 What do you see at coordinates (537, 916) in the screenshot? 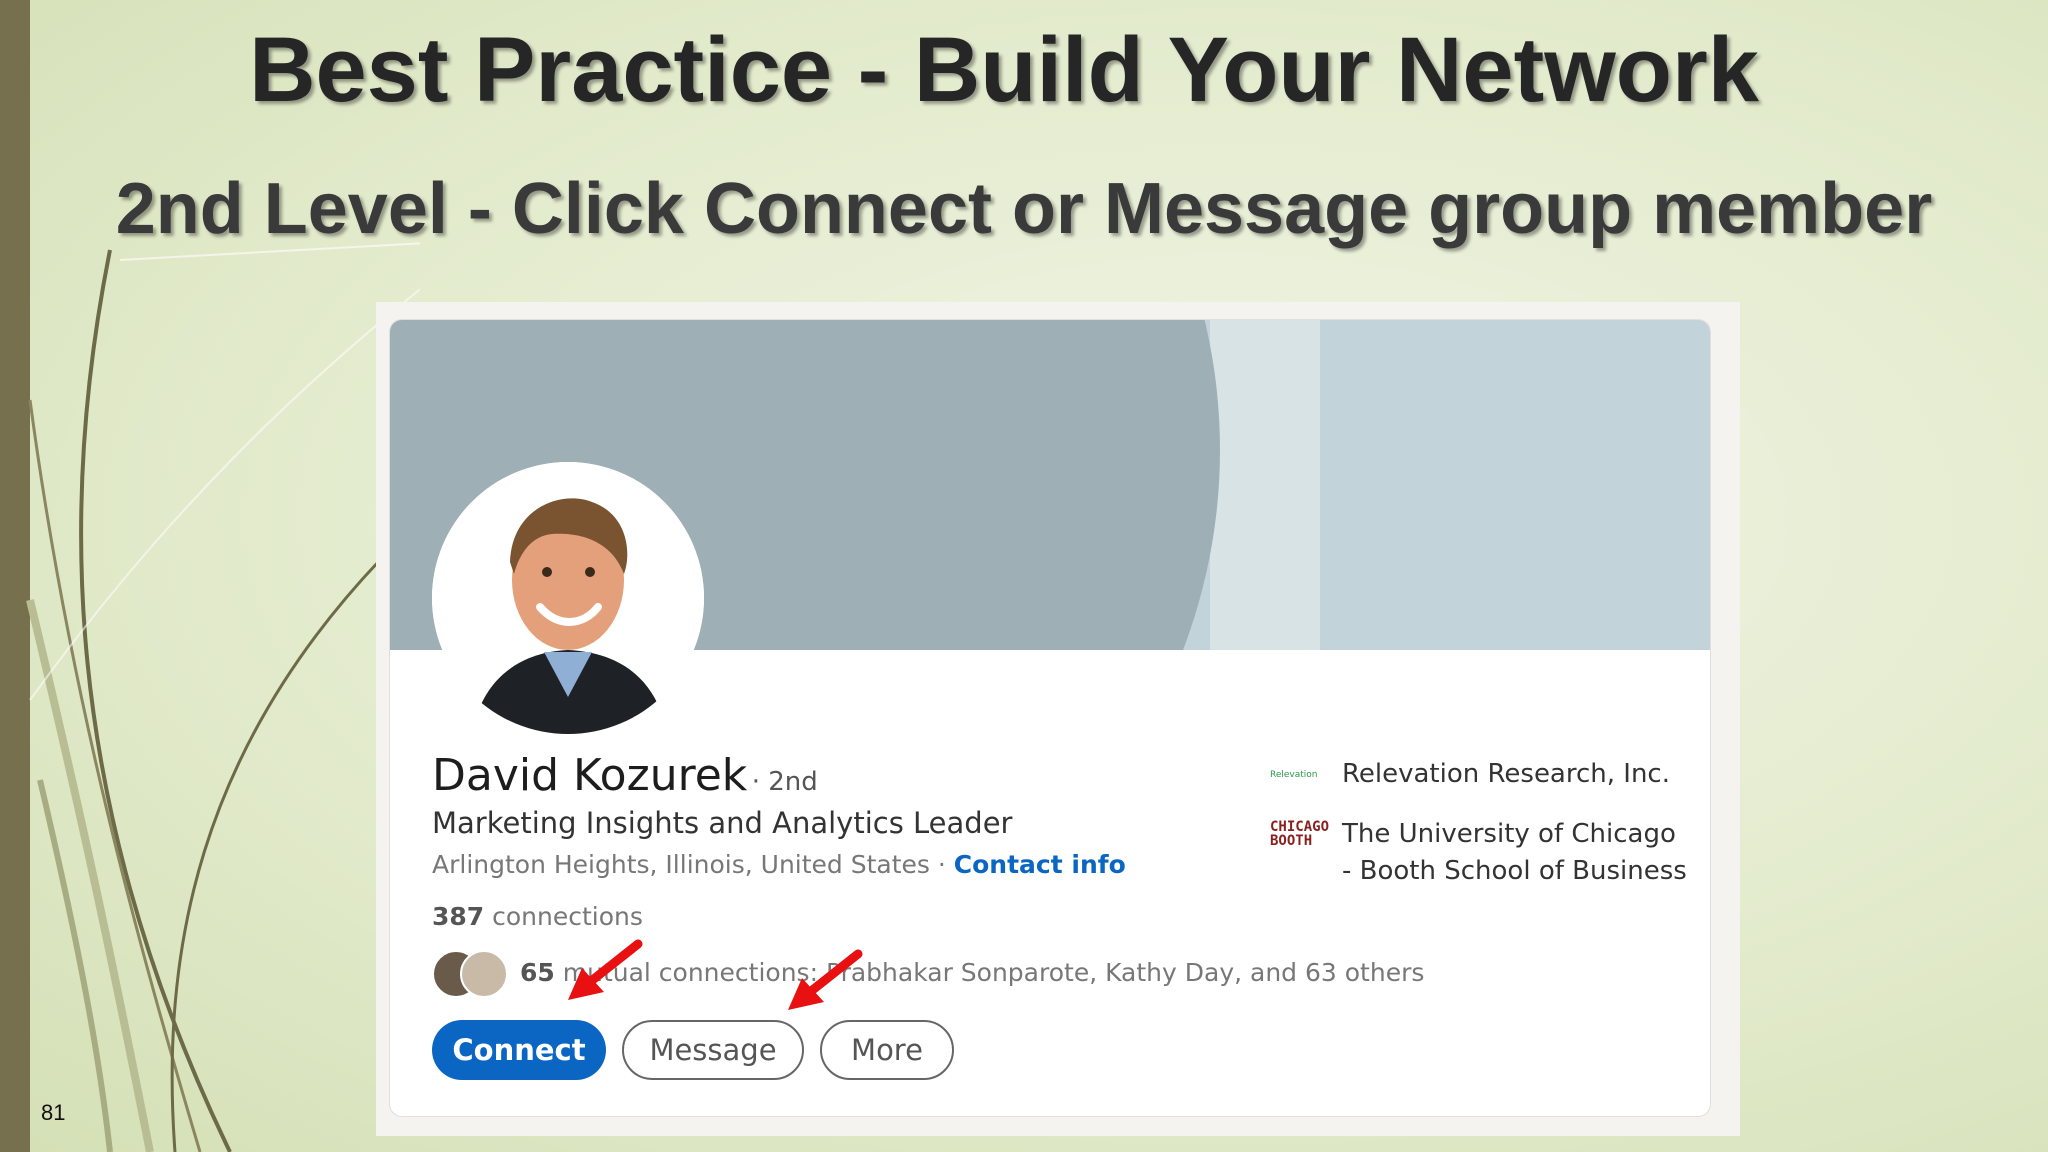
I see `connections-count: 387 connections` at bounding box center [537, 916].